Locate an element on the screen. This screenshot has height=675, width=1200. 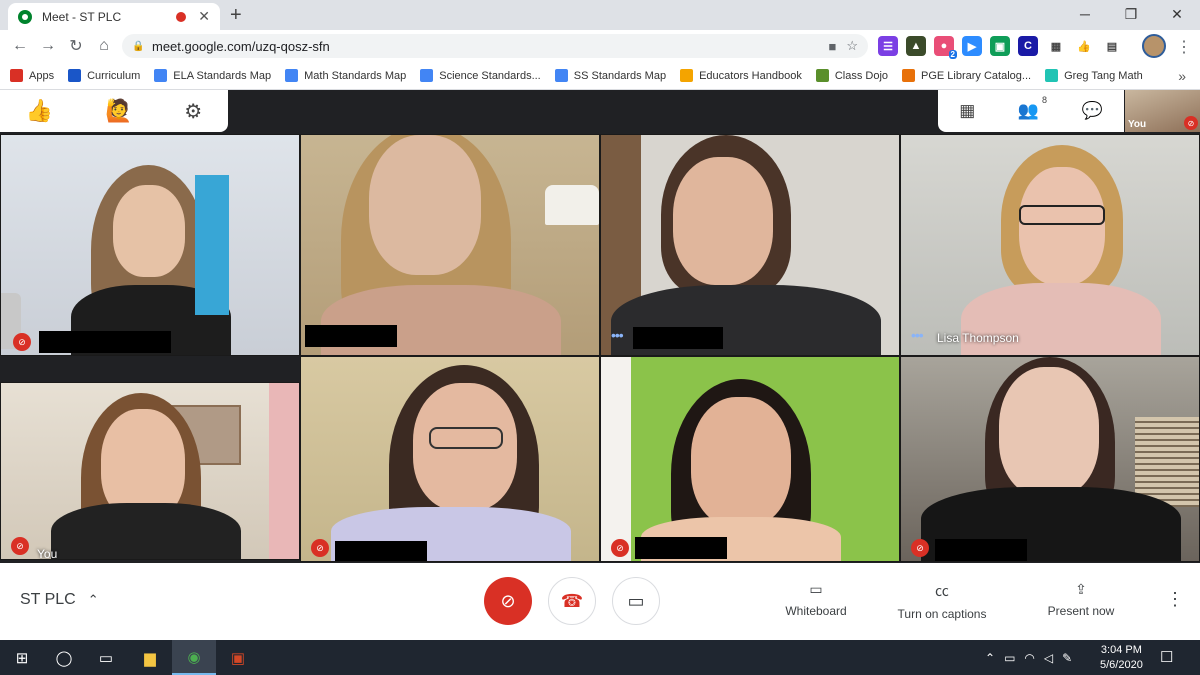
extension-icon: C is located at coordinates (1028, 46).